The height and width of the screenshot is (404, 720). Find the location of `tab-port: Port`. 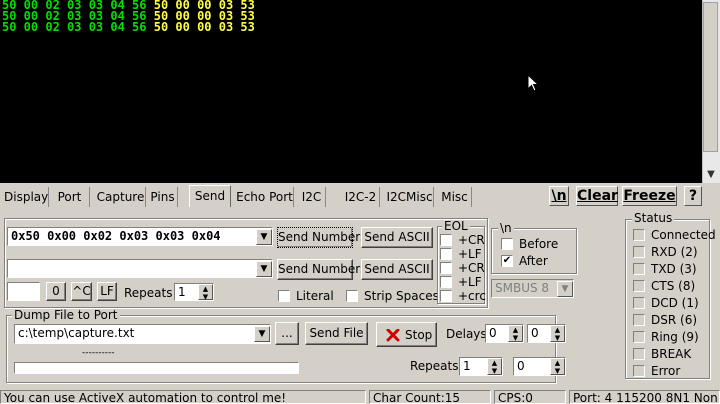

tab-port: Port is located at coordinates (70, 197).